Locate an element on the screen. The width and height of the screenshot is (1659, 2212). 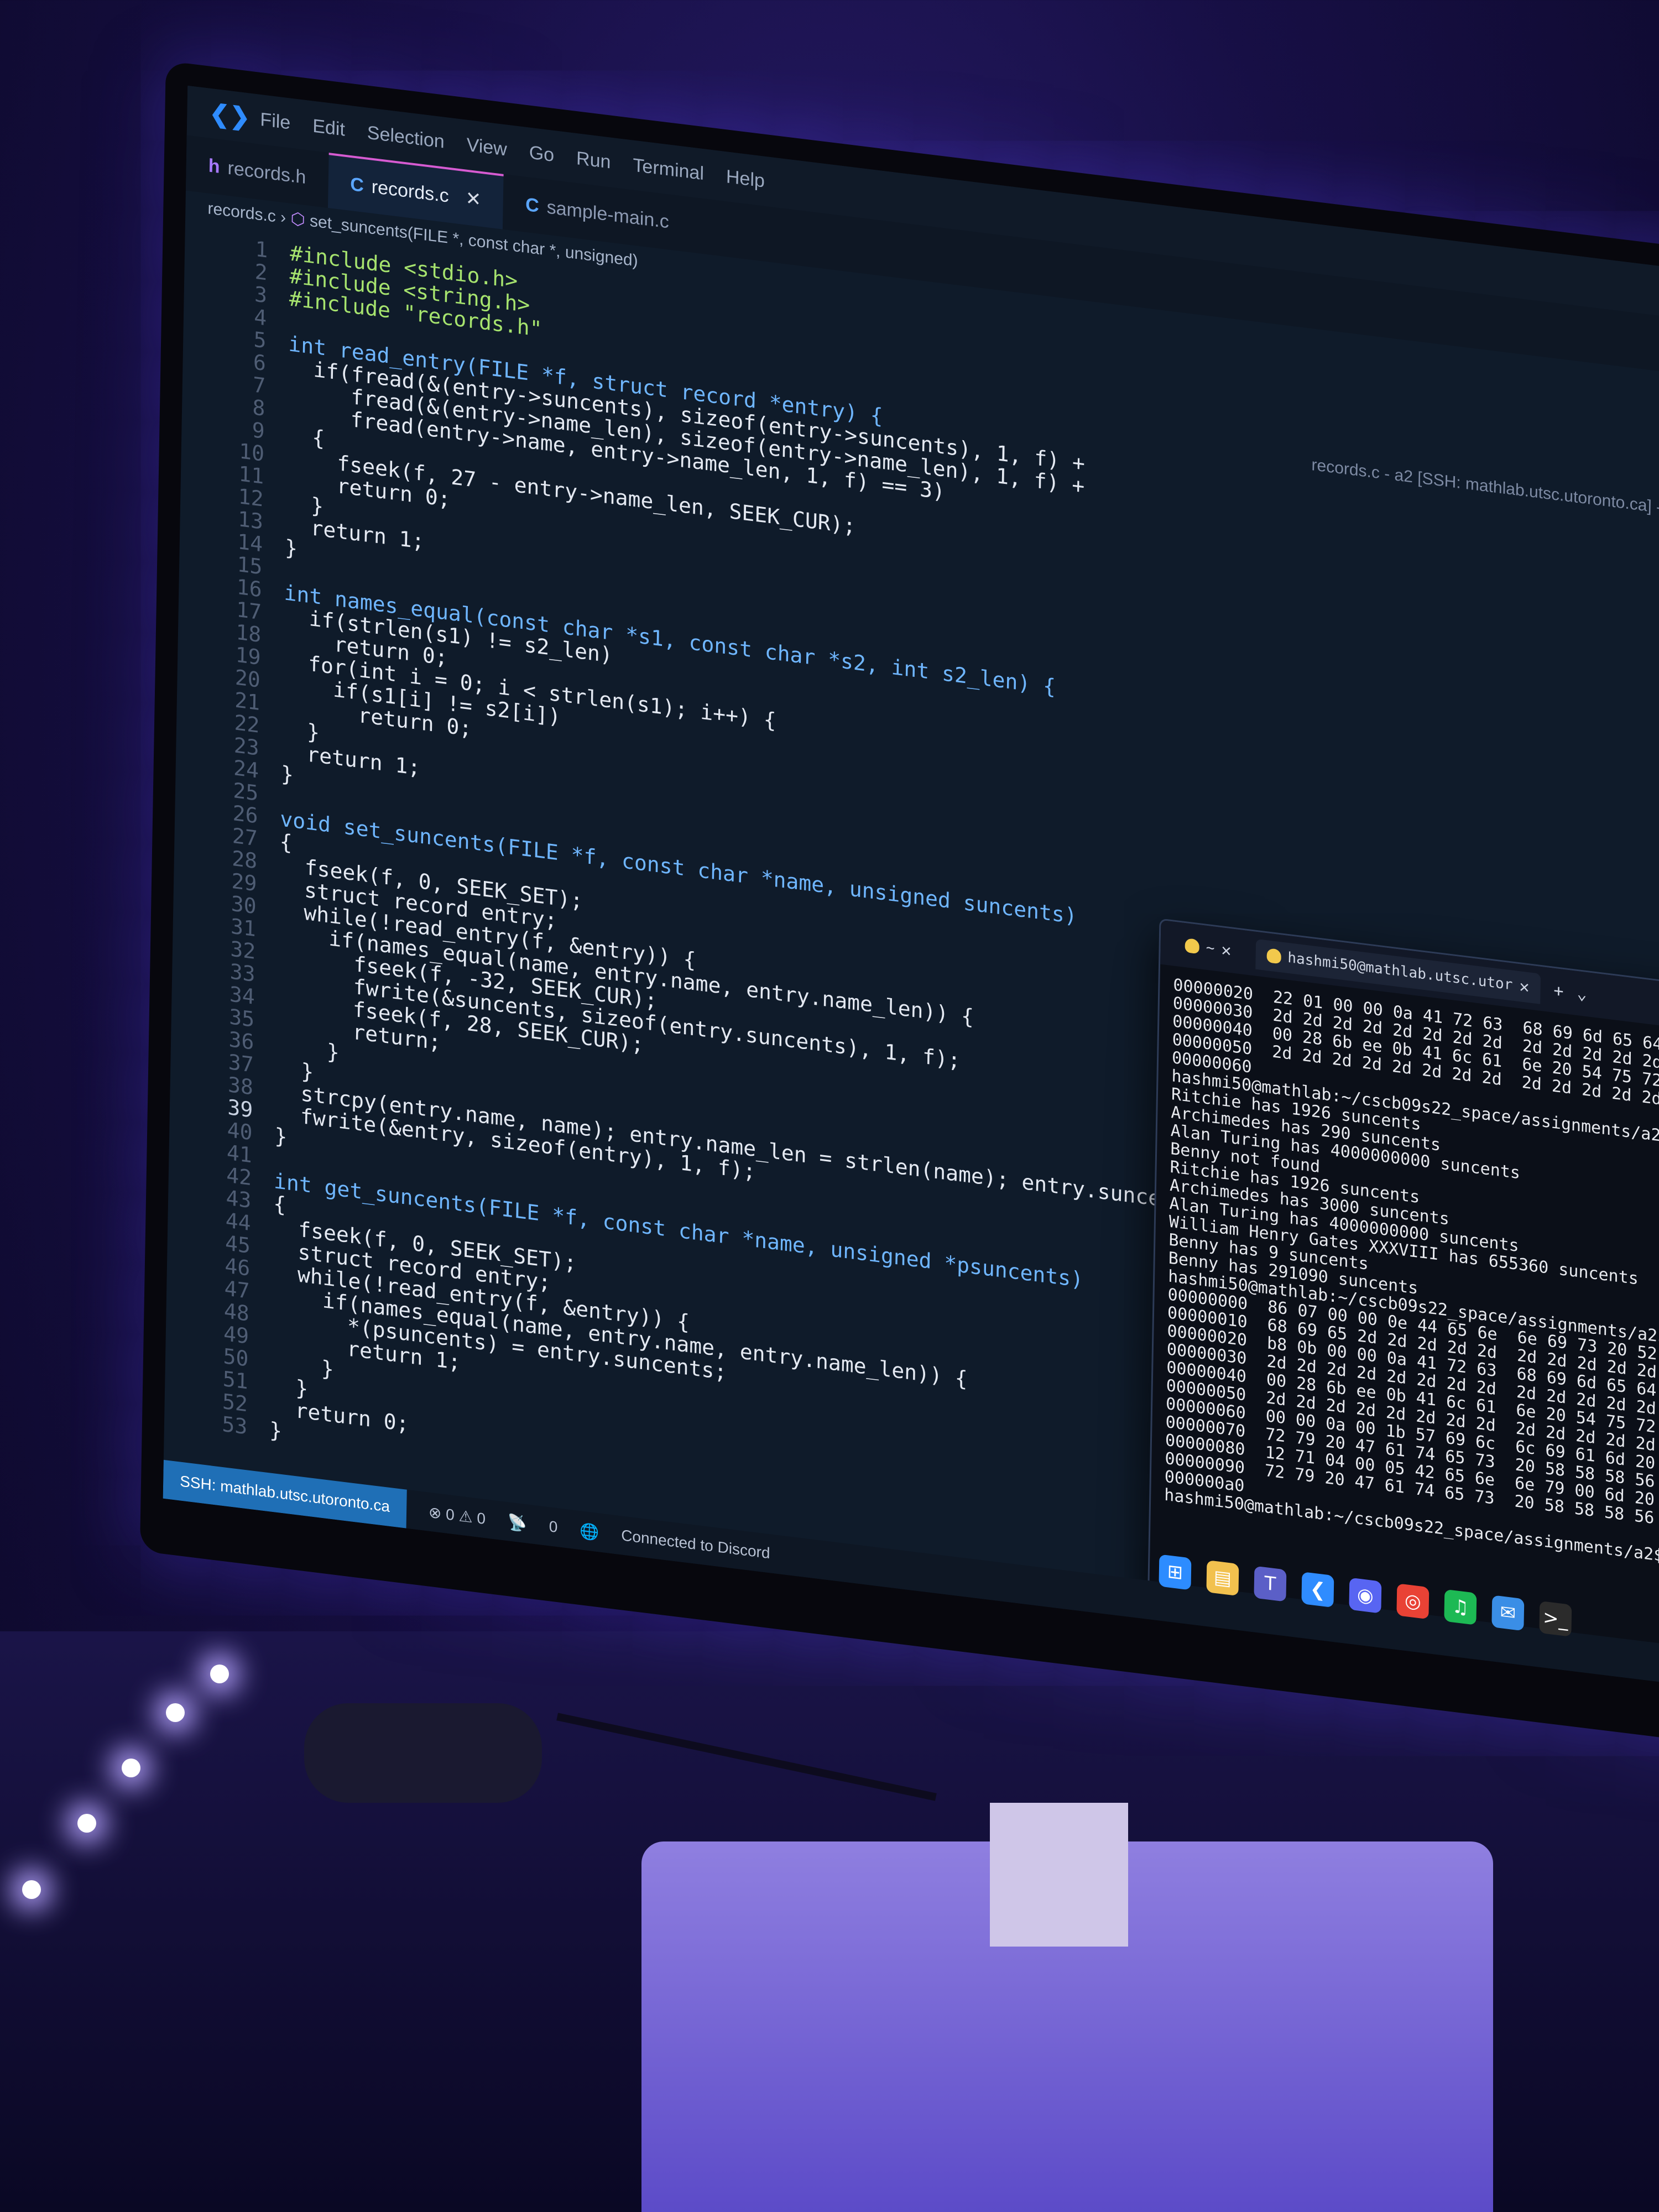
menu-item-edit: Edit is located at coordinates (329, 128).